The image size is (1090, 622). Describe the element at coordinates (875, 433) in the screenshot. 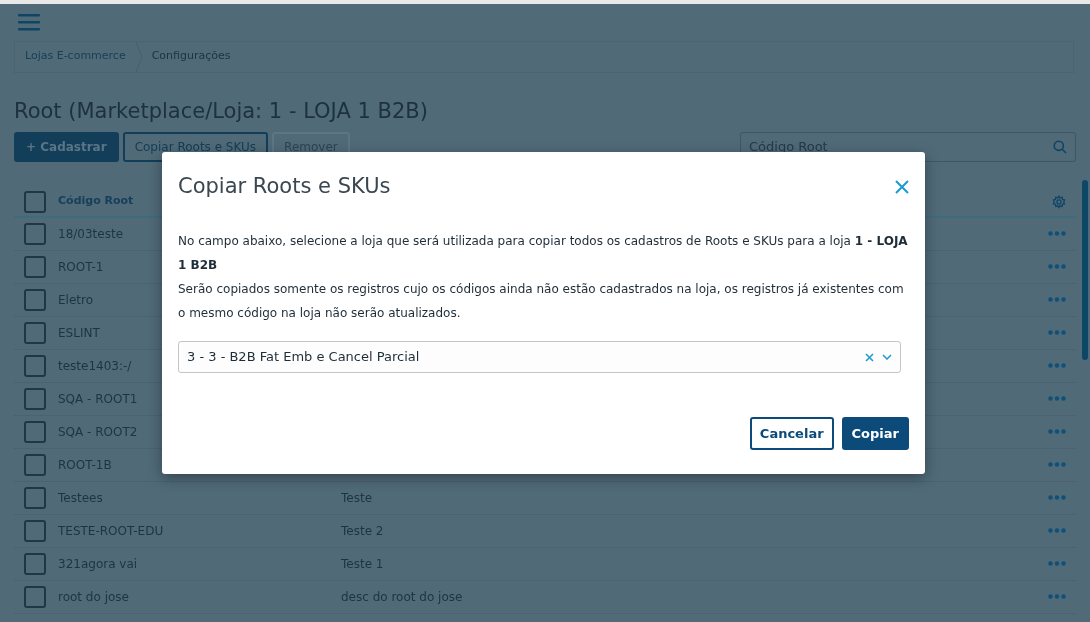

I see `copy-button: Copiar` at that location.